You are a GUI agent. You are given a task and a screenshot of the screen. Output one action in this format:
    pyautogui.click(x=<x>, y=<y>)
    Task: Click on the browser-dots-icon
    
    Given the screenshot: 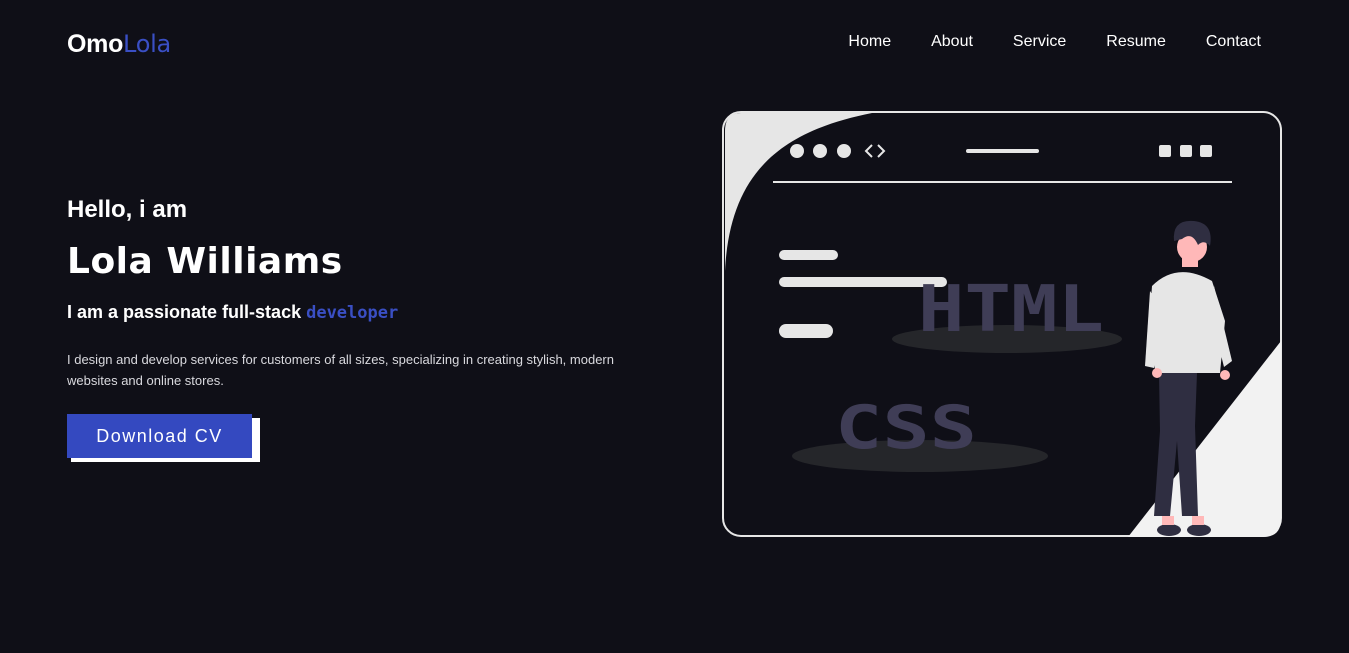 What is the action you would take?
    pyautogui.click(x=820, y=151)
    